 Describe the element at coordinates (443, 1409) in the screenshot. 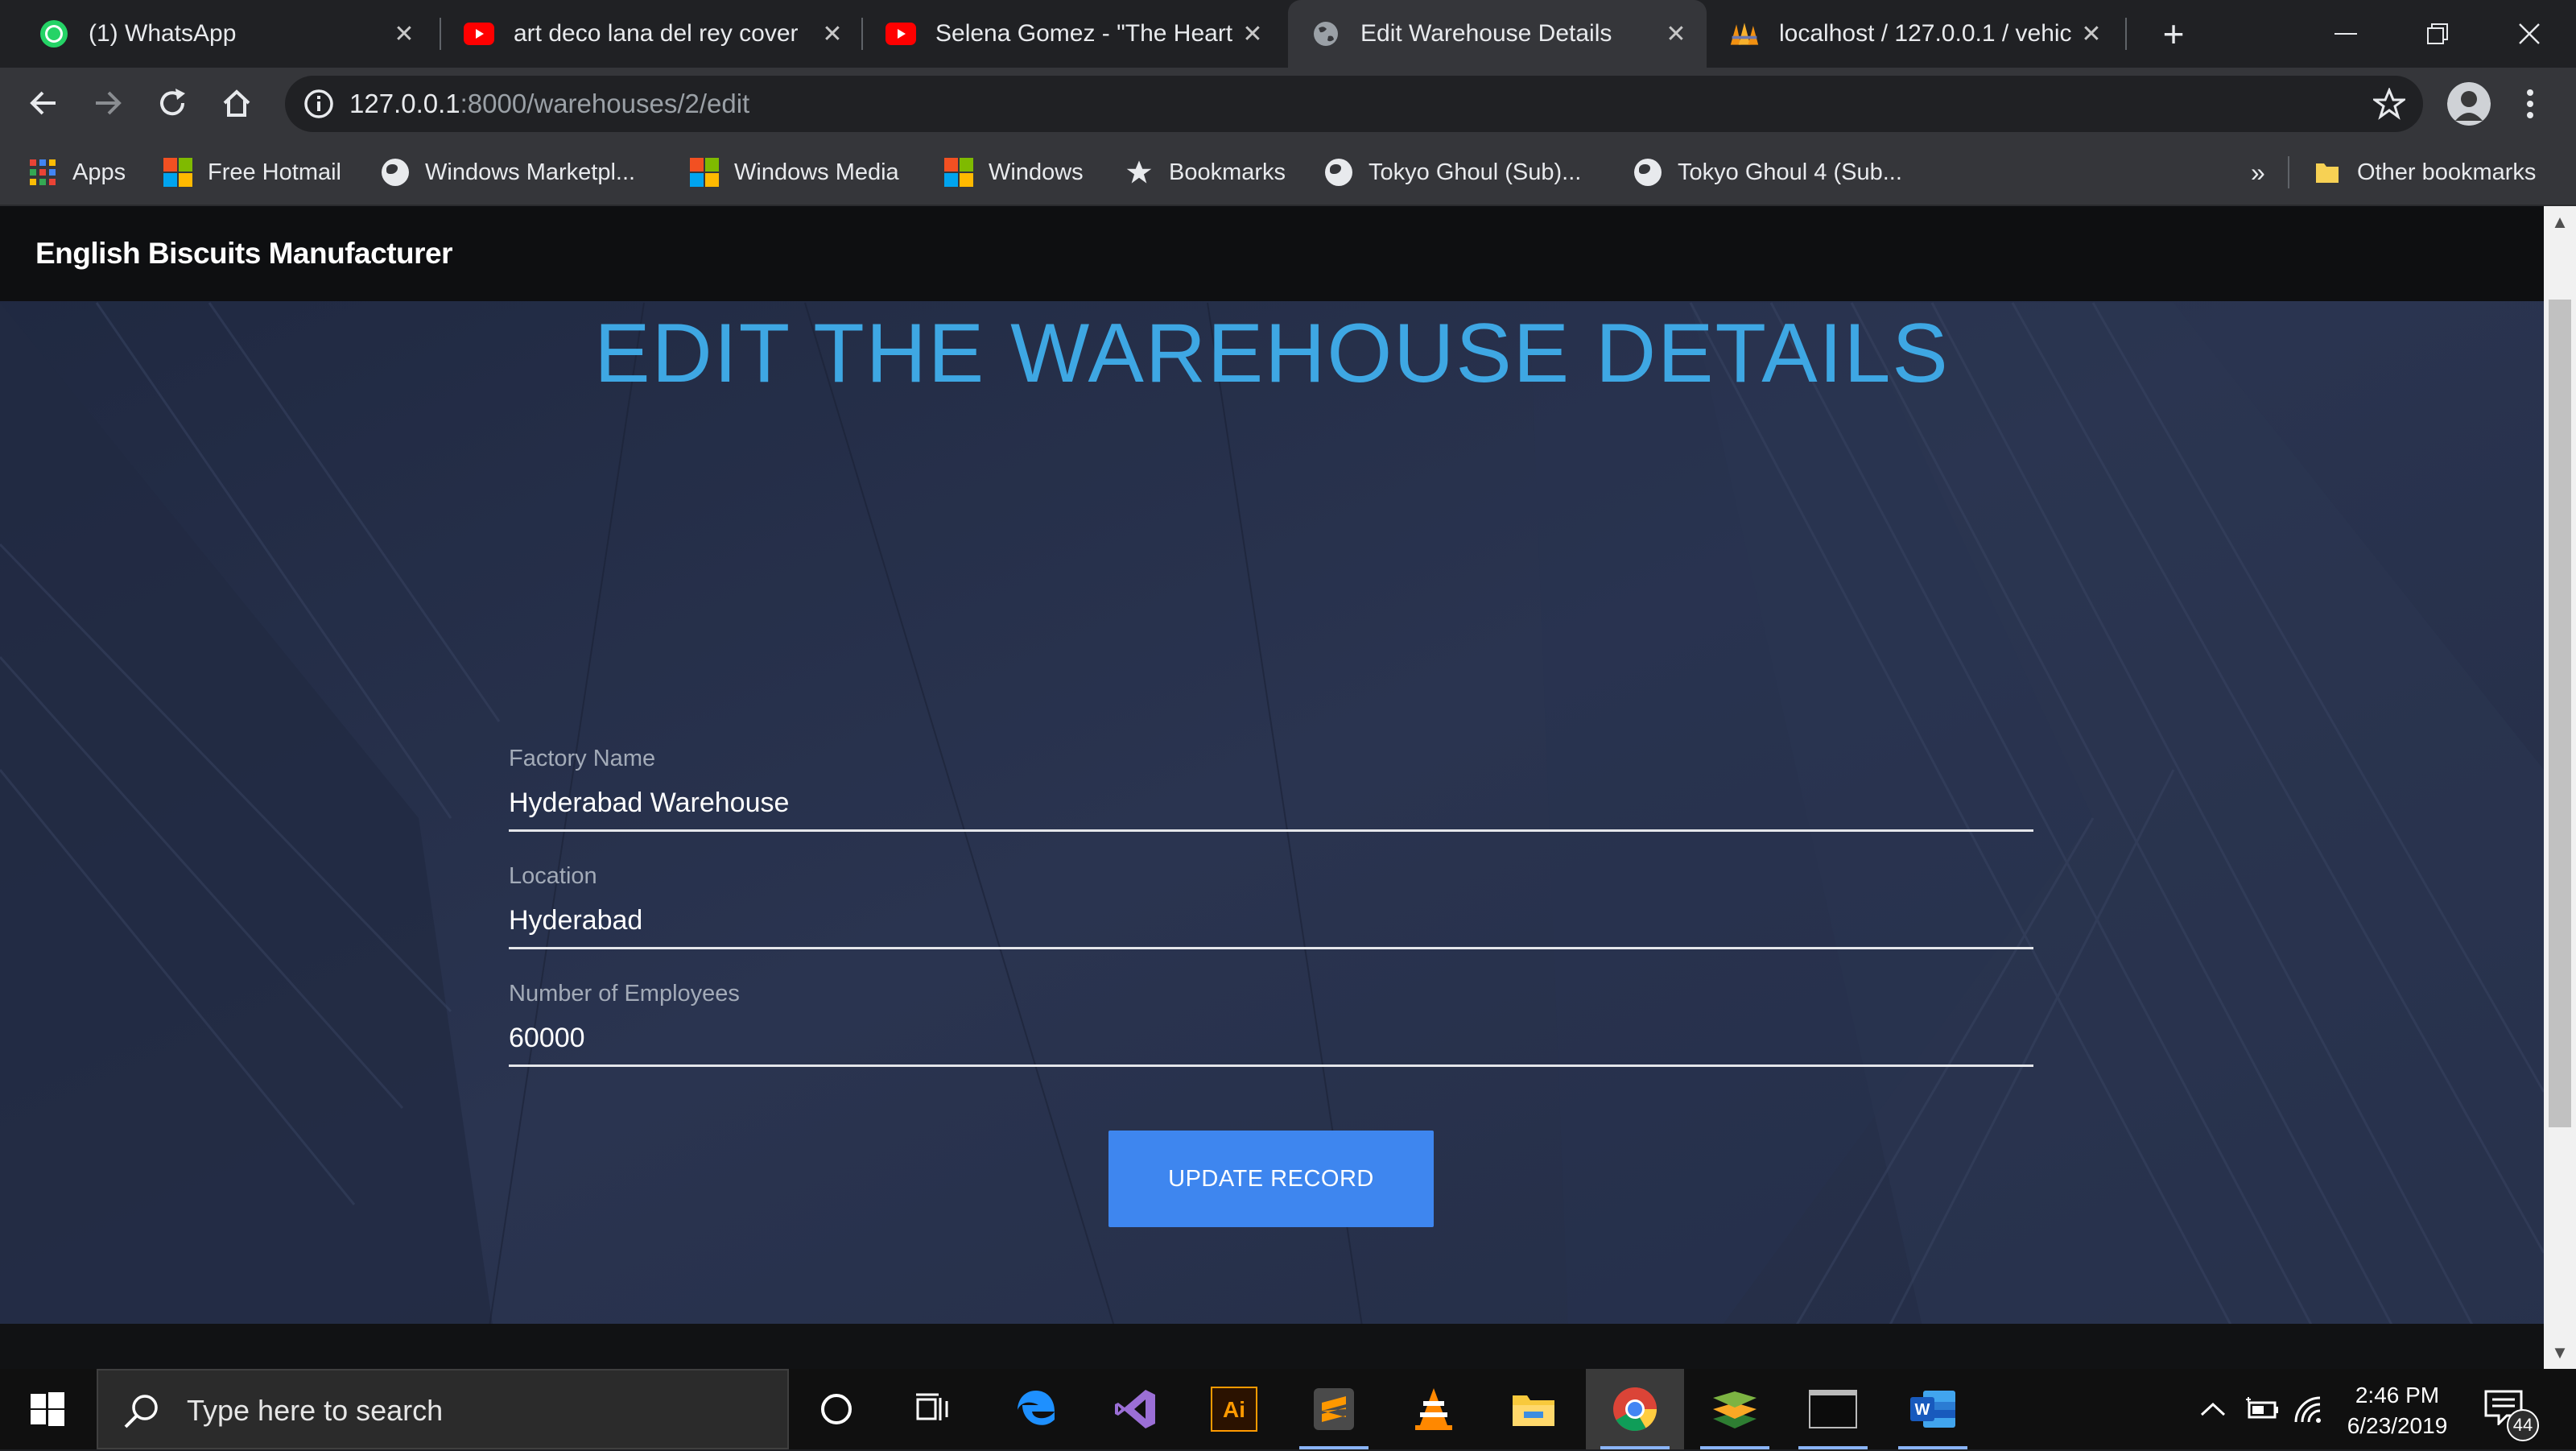

I see `taskbar-search-box: Type here to search` at that location.